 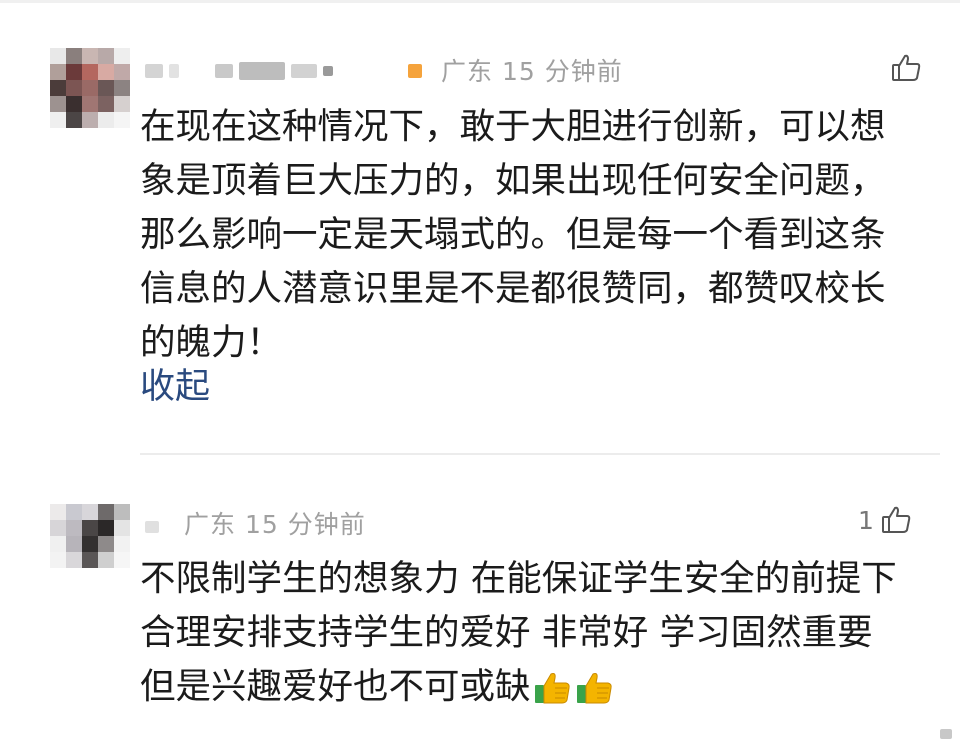 I want to click on comment-line: 合理安排支持学生的爱好 非常好 学习固然重要, so click(x=506, y=632).